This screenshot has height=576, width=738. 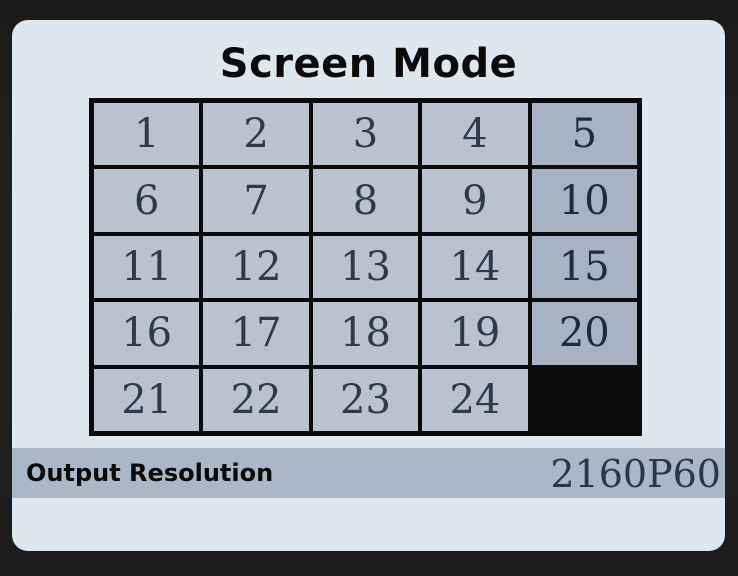 What do you see at coordinates (365, 399) in the screenshot?
I see `mode-cell-23: 23` at bounding box center [365, 399].